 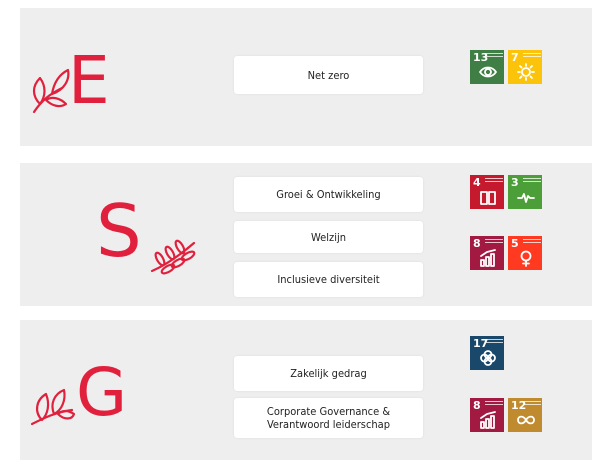 What do you see at coordinates (173, 257) in the screenshot?
I see `branch-icon` at bounding box center [173, 257].